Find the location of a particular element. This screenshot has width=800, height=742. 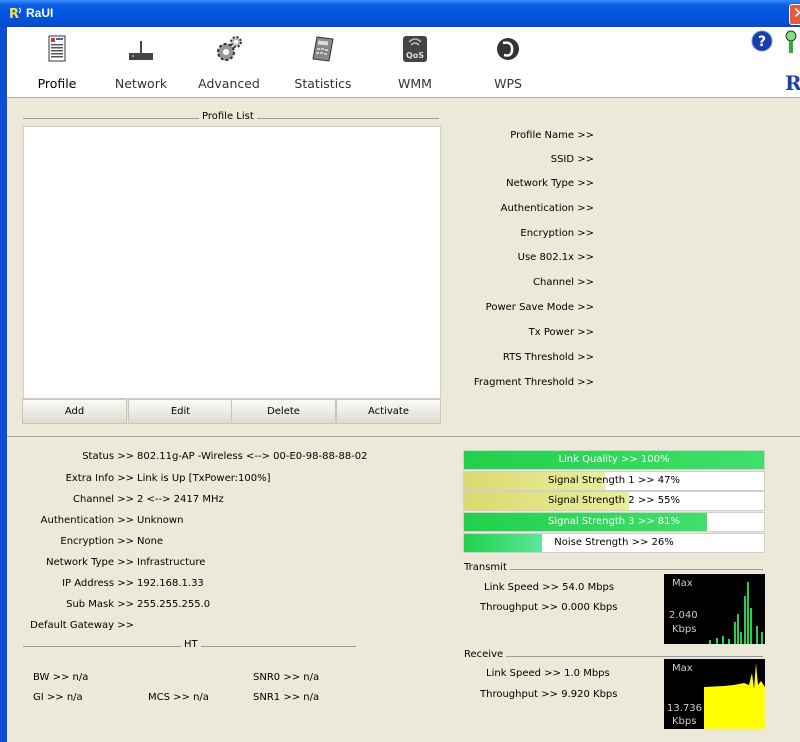

section-divider is located at coordinates (403, 436).